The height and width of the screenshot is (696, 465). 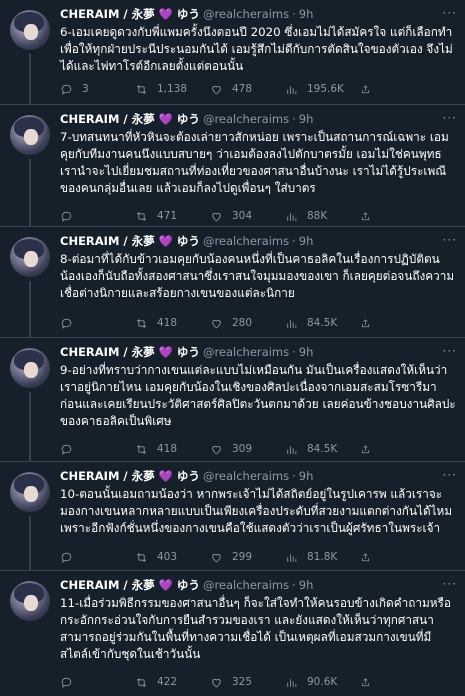 I want to click on views-button: 81.8K, so click(x=322, y=557).